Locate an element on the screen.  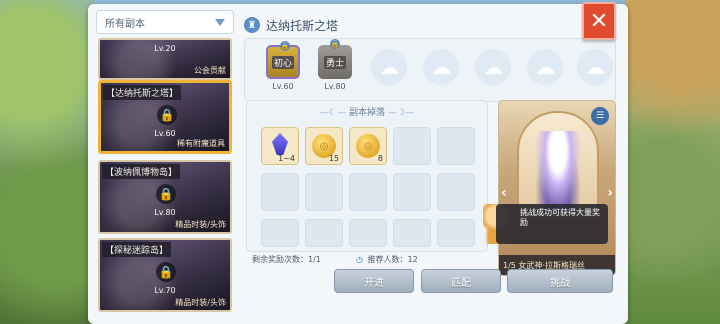
coin-icon: ◎ is located at coordinates (368, 146).